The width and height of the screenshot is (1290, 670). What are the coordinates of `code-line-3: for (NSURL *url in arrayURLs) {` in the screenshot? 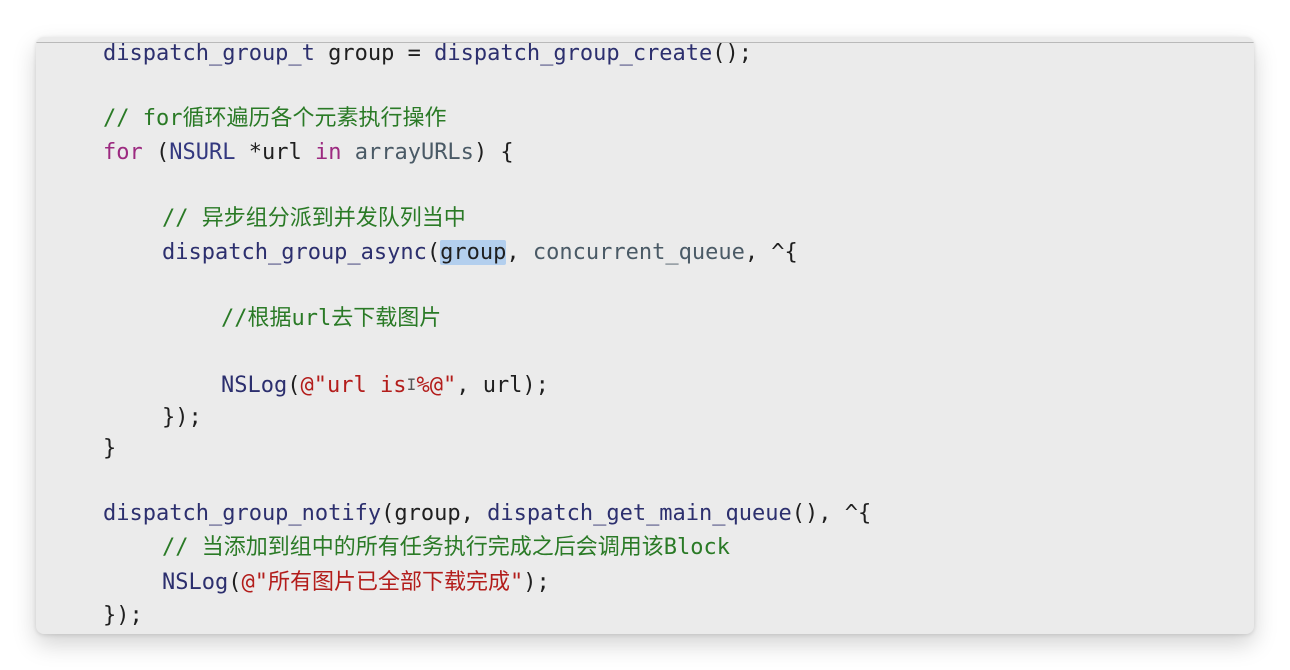 It's located at (308, 153).